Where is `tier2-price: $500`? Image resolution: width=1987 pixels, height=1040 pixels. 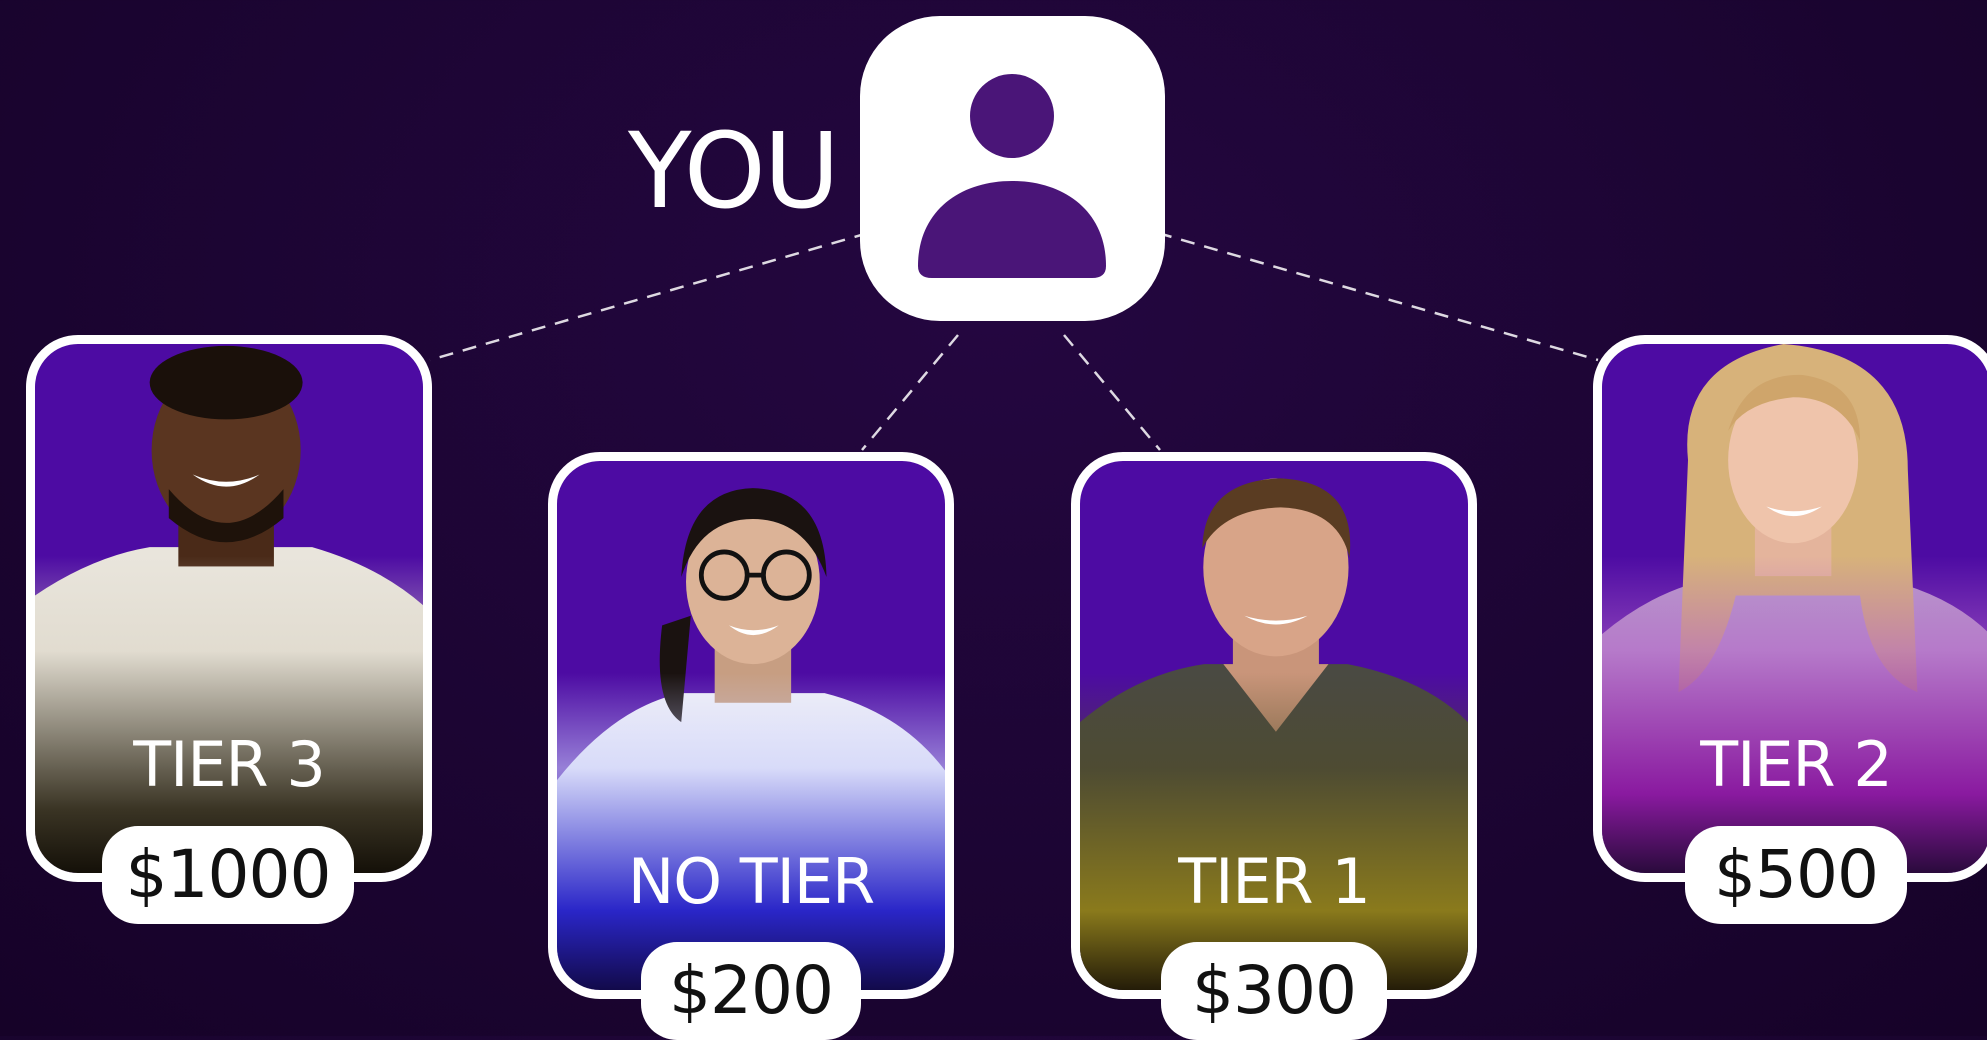 tier2-price: $500 is located at coordinates (1796, 875).